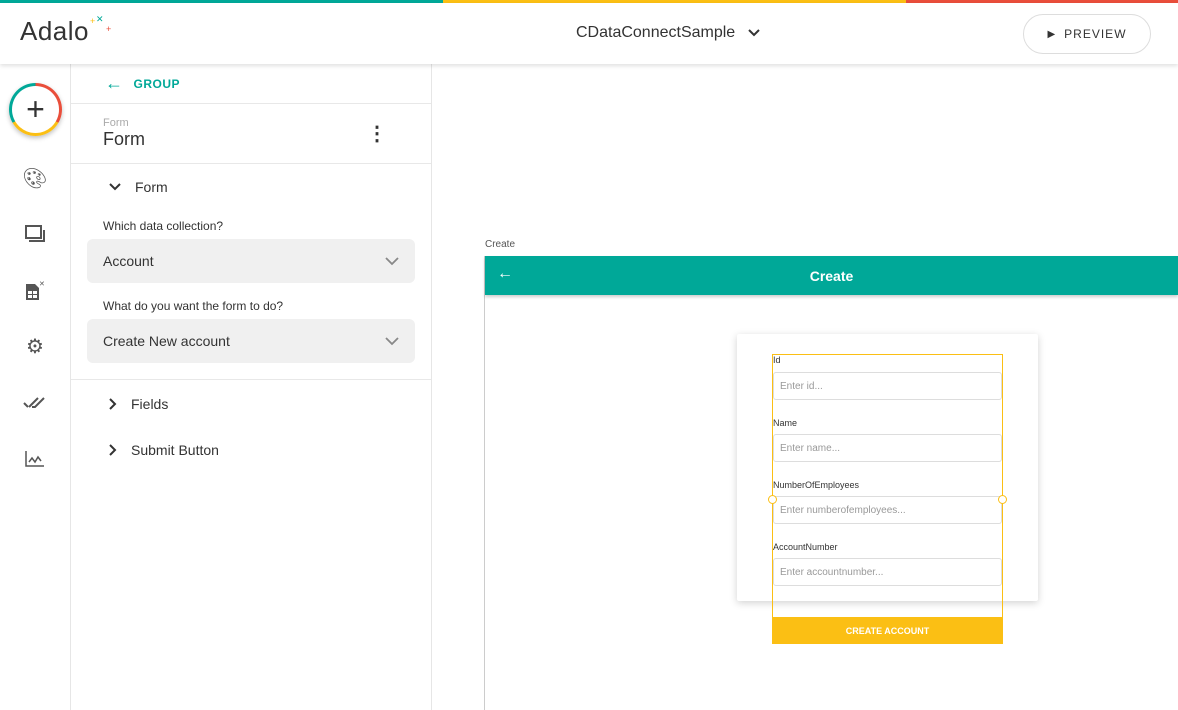  I want to click on palette-icon: 🎨︎, so click(35, 178).